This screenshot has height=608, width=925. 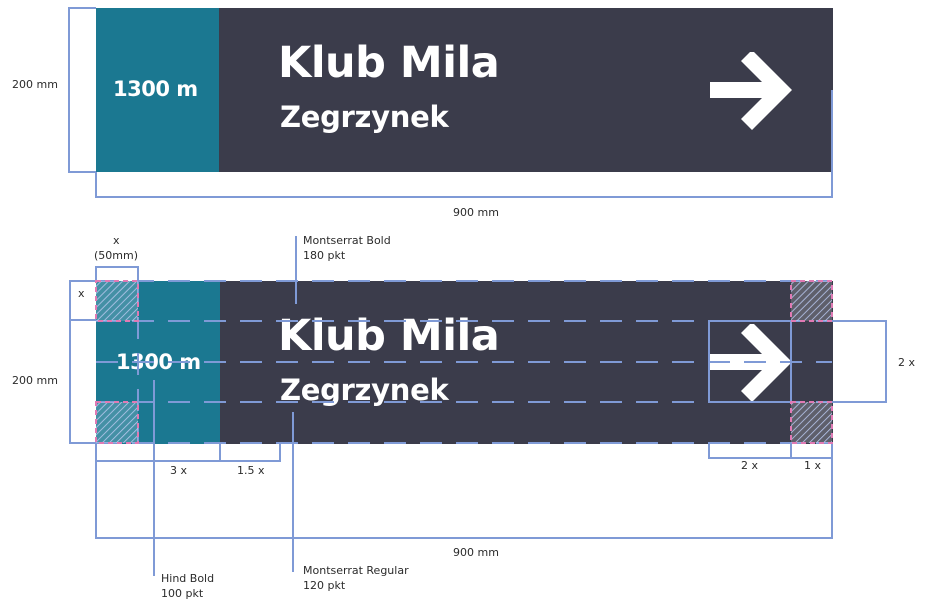 What do you see at coordinates (82, 90) in the screenshot?
I see `top-height-bracket` at bounding box center [82, 90].